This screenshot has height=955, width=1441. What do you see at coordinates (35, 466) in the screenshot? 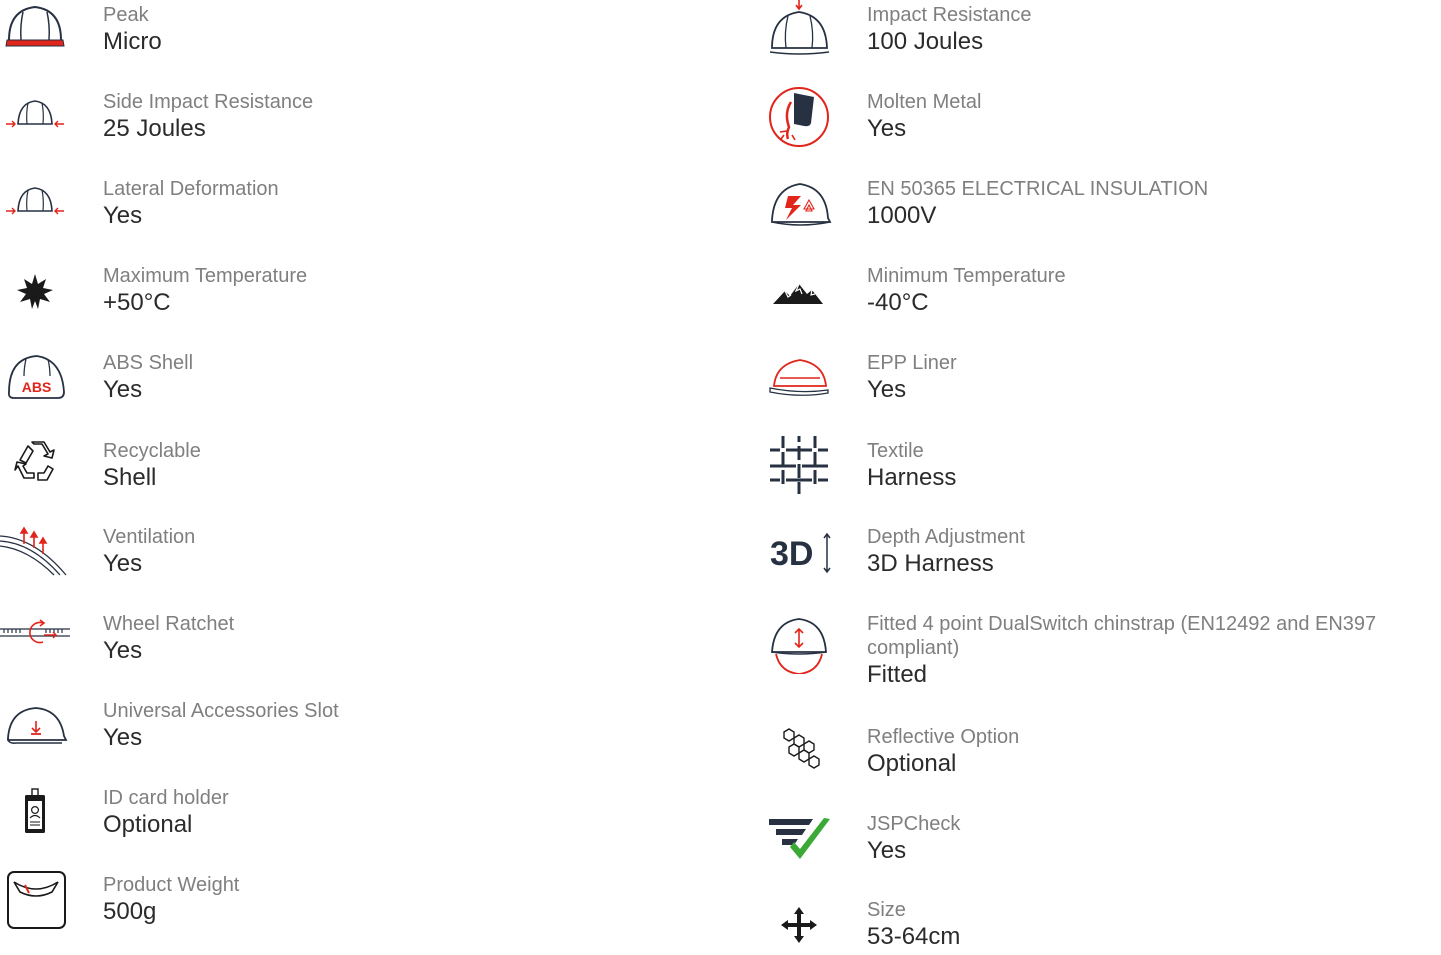
I see `recycle-icon` at bounding box center [35, 466].